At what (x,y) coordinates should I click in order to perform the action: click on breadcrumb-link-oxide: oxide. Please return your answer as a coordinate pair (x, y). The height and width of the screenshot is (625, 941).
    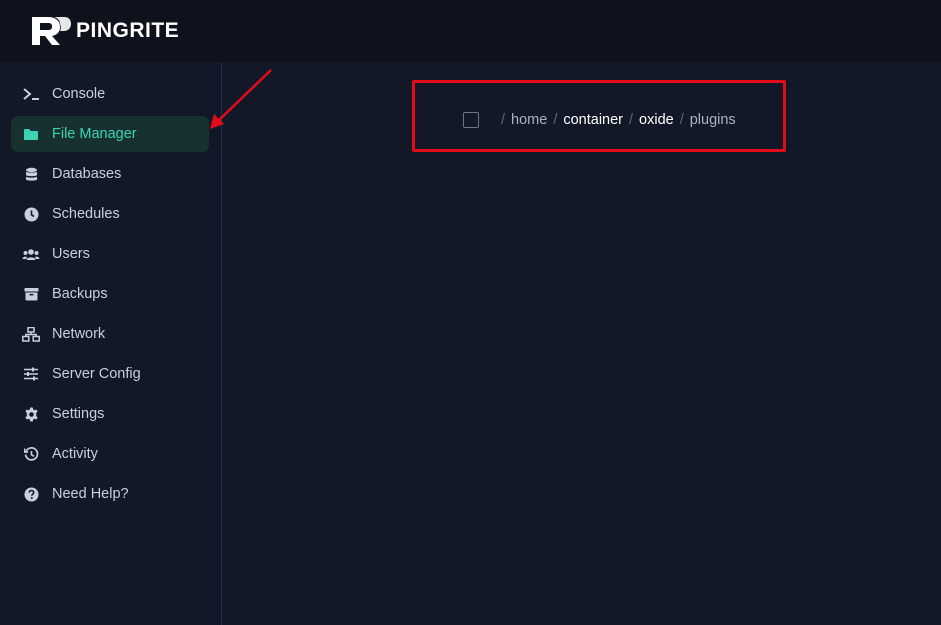
    Looking at the image, I should click on (656, 120).